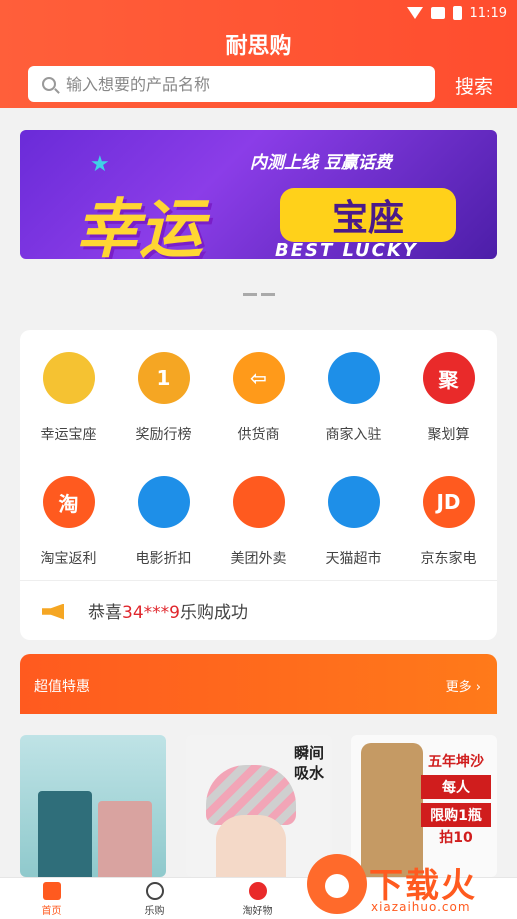 The height and width of the screenshot is (919, 517). What do you see at coordinates (51, 891) in the screenshot?
I see `home-bag-icon` at bounding box center [51, 891].